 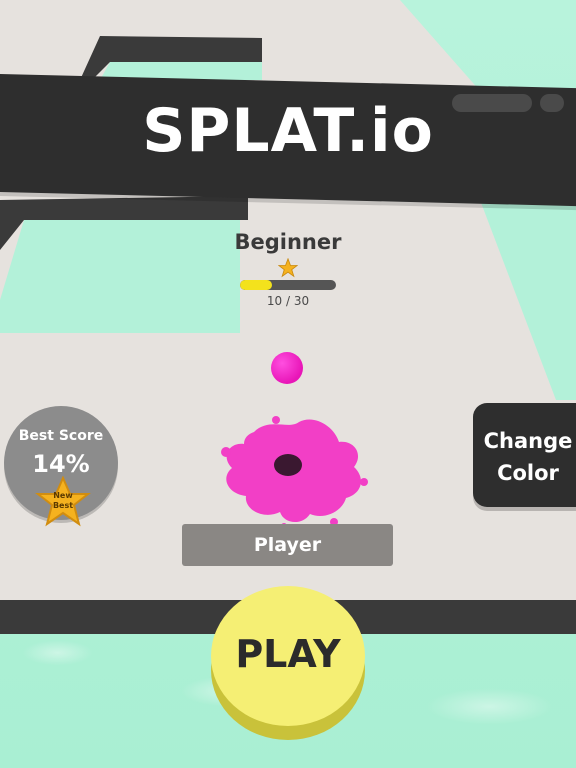 What do you see at coordinates (288, 242) in the screenshot?
I see `rank-title: Beginner` at bounding box center [288, 242].